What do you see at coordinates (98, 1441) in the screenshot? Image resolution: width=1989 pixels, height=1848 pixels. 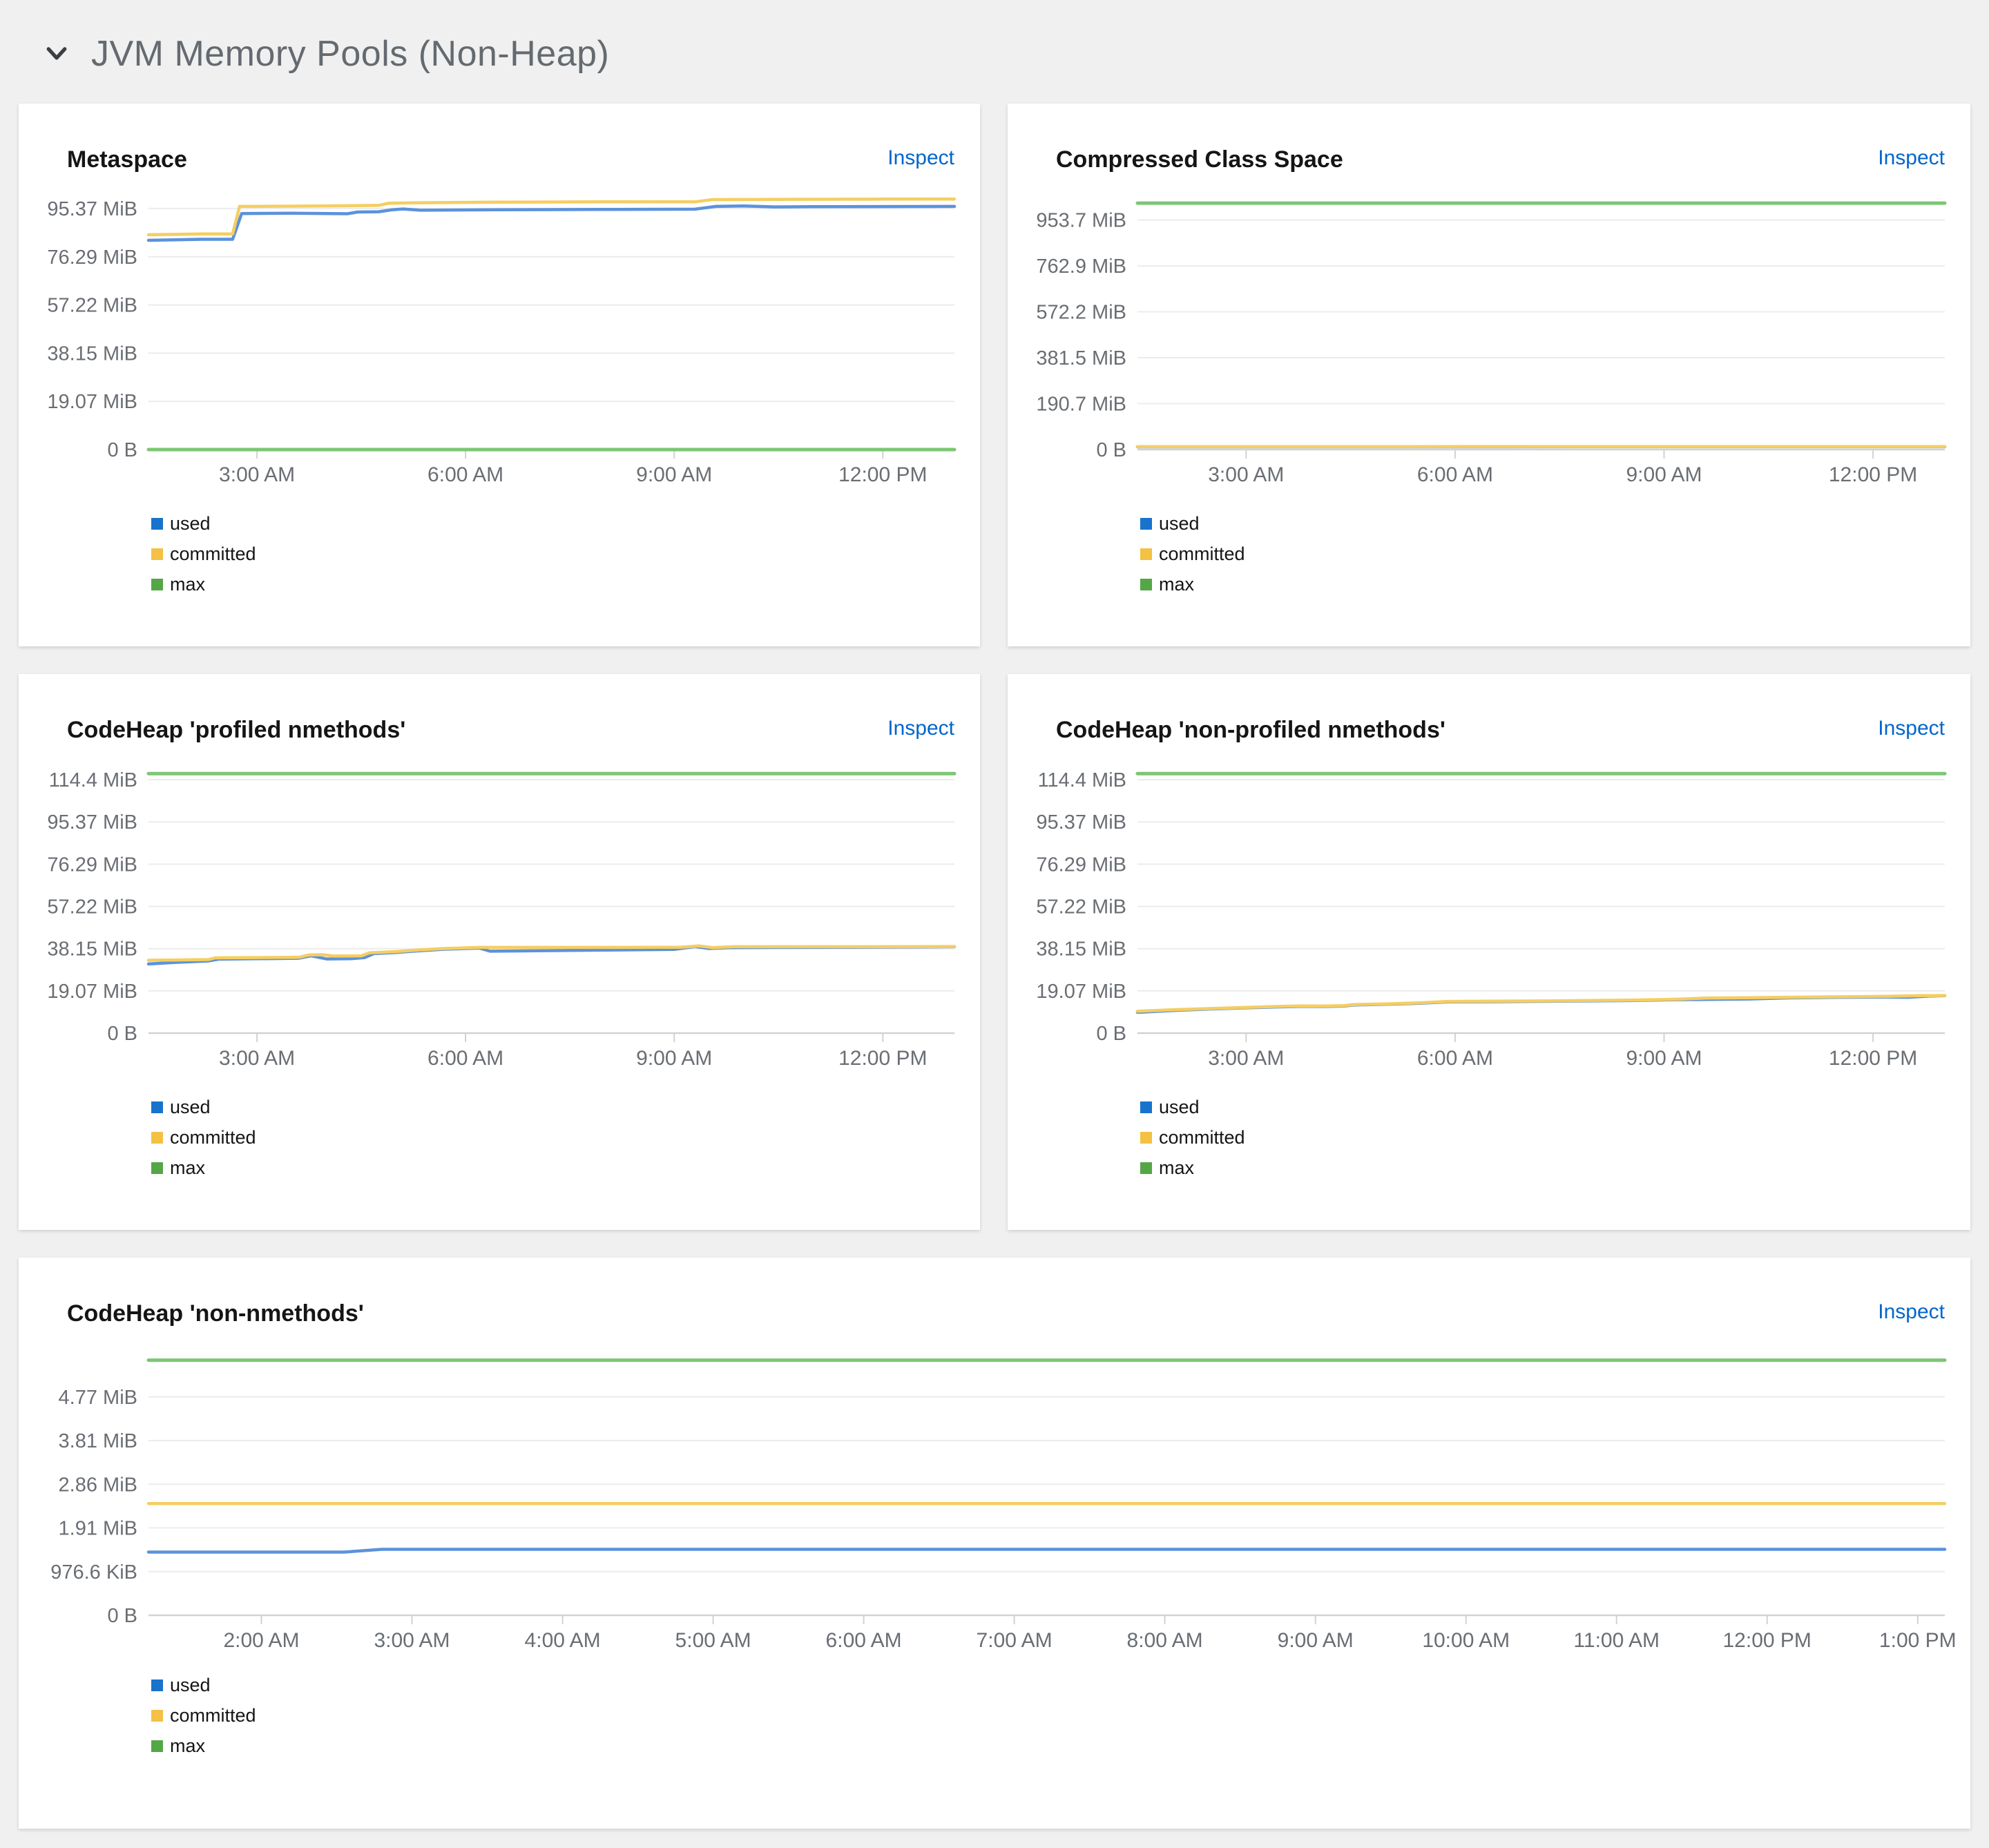 I see `svg-text: 3.81 MiB` at bounding box center [98, 1441].